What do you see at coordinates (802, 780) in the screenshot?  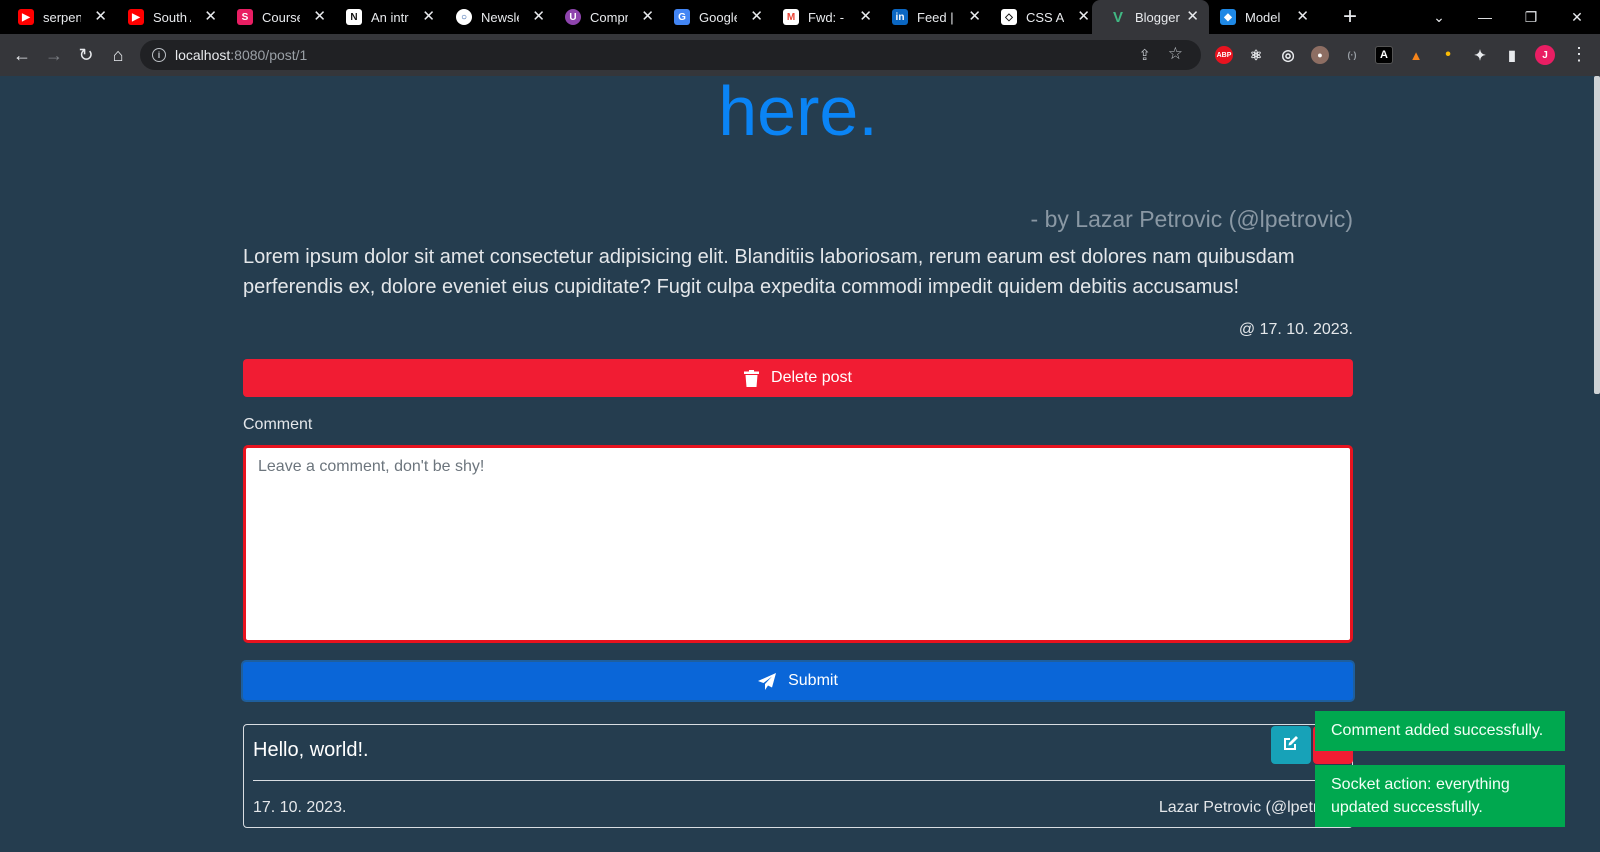 I see `comment-divider` at bounding box center [802, 780].